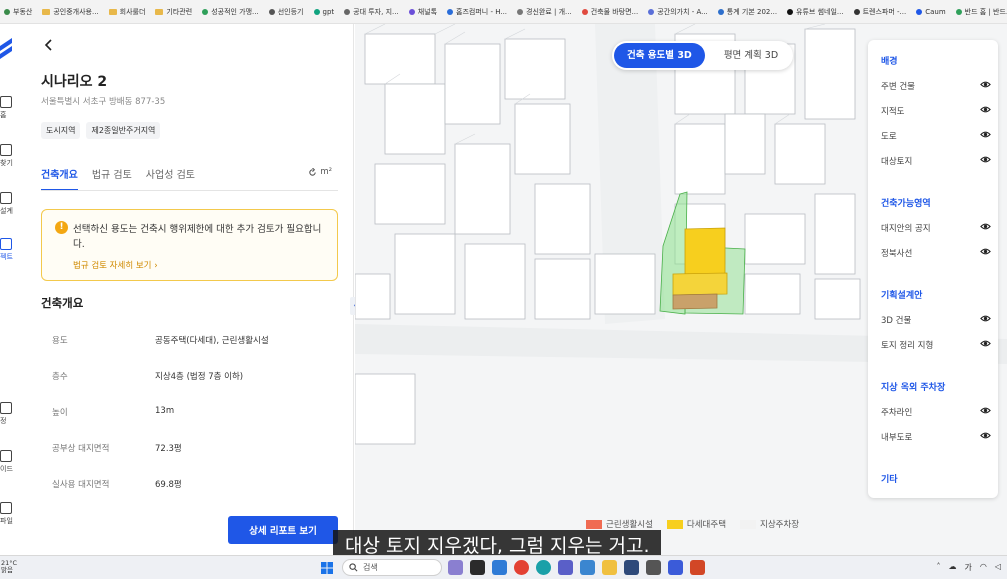 The width and height of the screenshot is (1007, 579). What do you see at coordinates (189, 190) in the screenshot?
I see `tabs-divider` at bounding box center [189, 190].